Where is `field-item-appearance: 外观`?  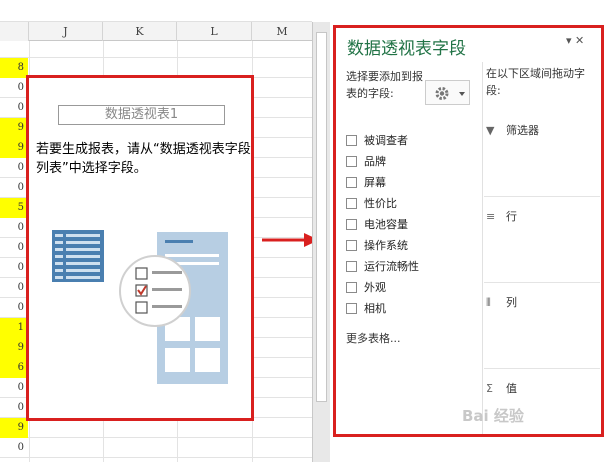 field-item-appearance: 外观 is located at coordinates (366, 288).